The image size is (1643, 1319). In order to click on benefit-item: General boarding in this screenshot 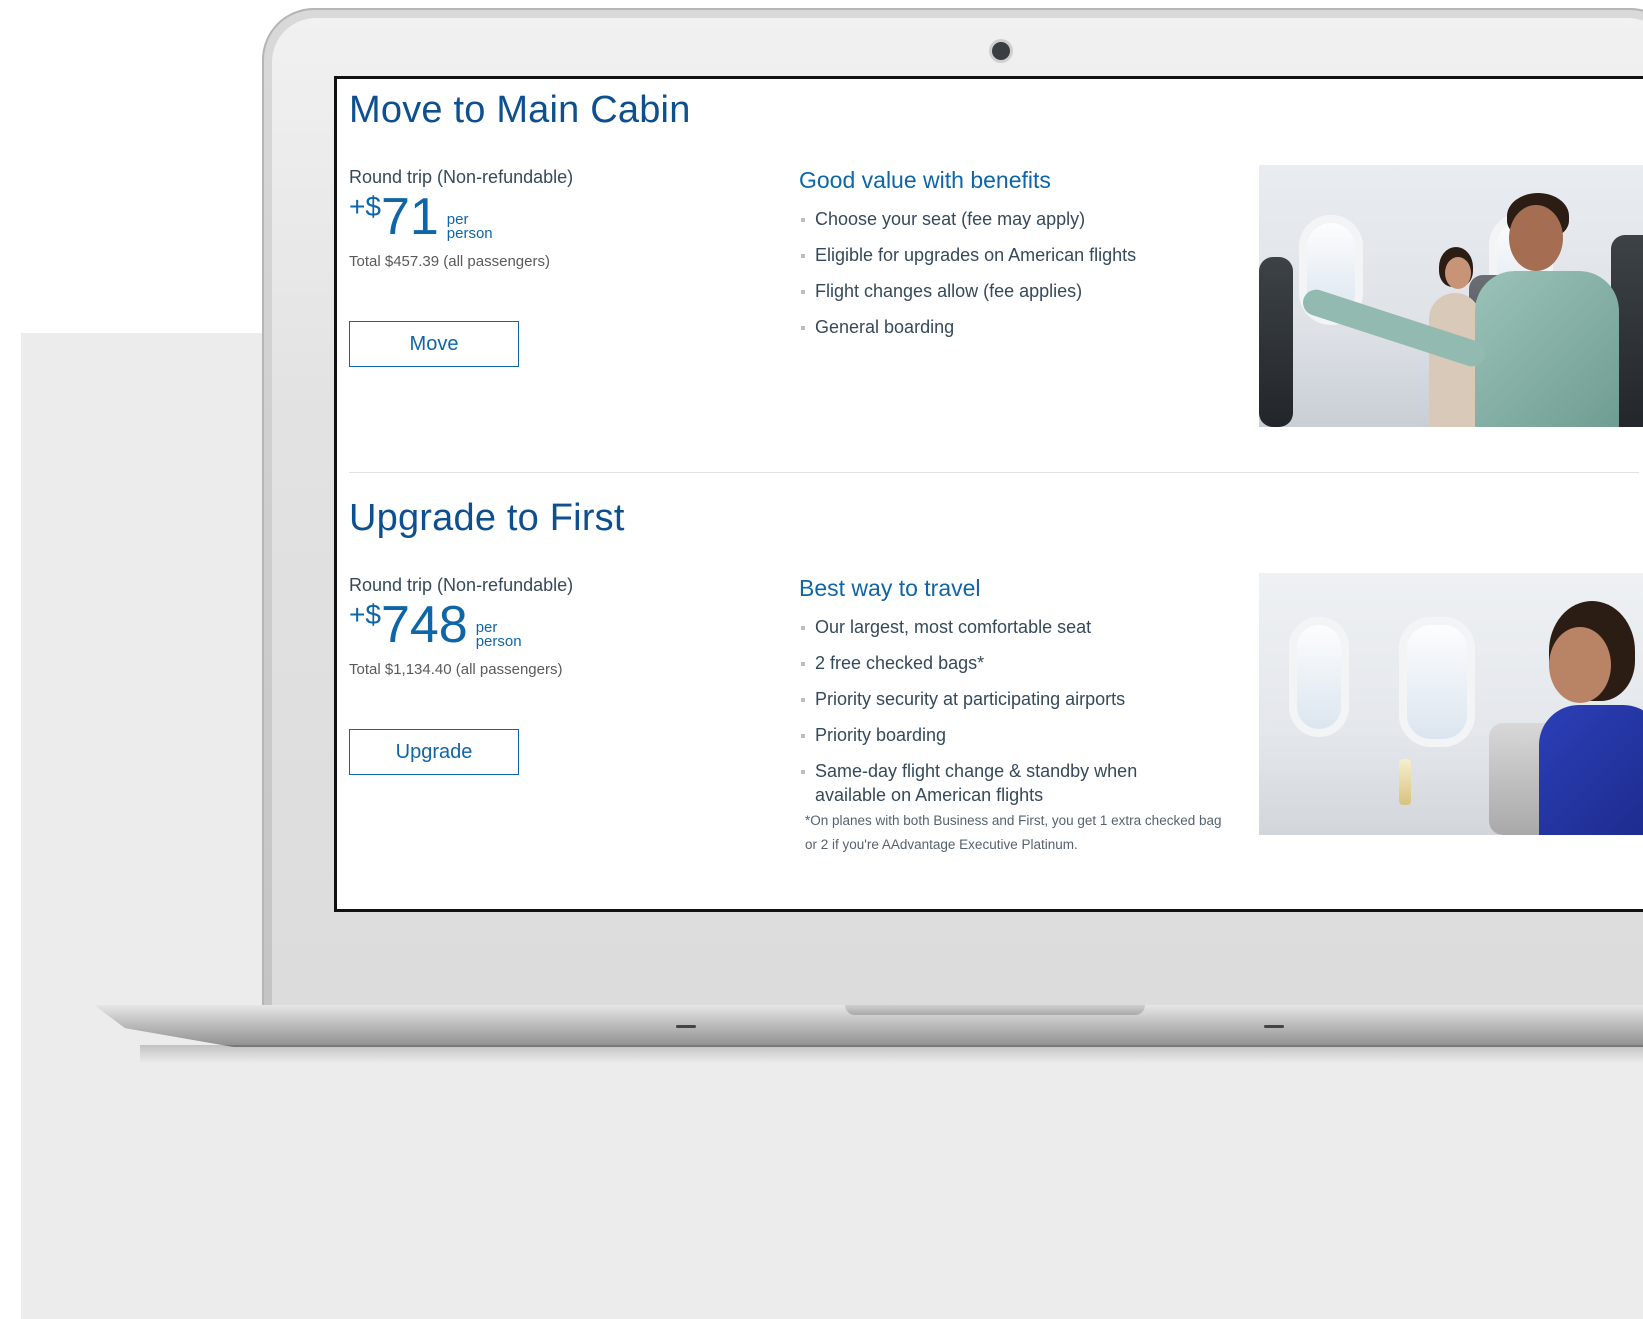, I will do `click(967, 333)`.